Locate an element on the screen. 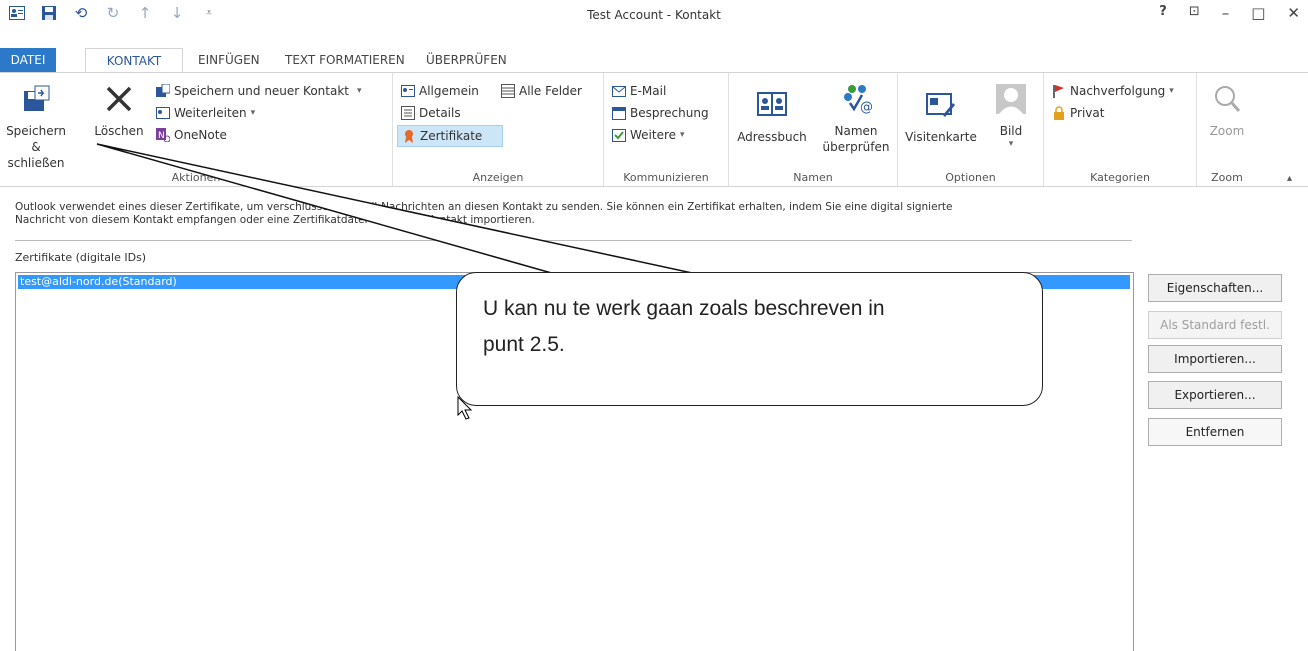 The height and width of the screenshot is (651, 1308). picture-person-icon is located at coordinates (1011, 99).